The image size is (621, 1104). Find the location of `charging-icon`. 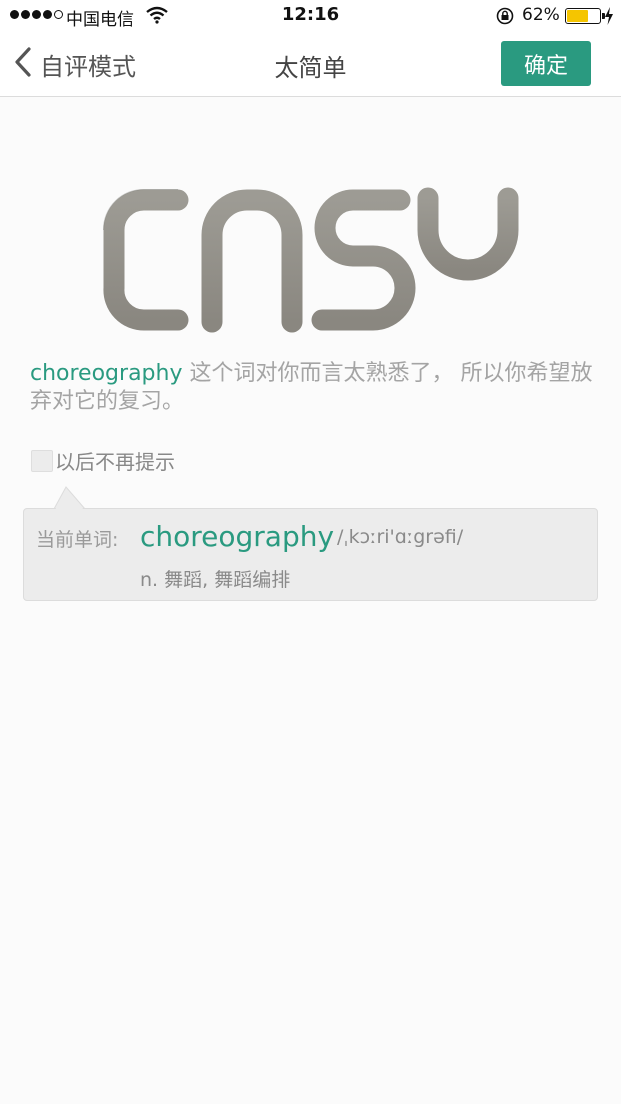

charging-icon is located at coordinates (609, 18).